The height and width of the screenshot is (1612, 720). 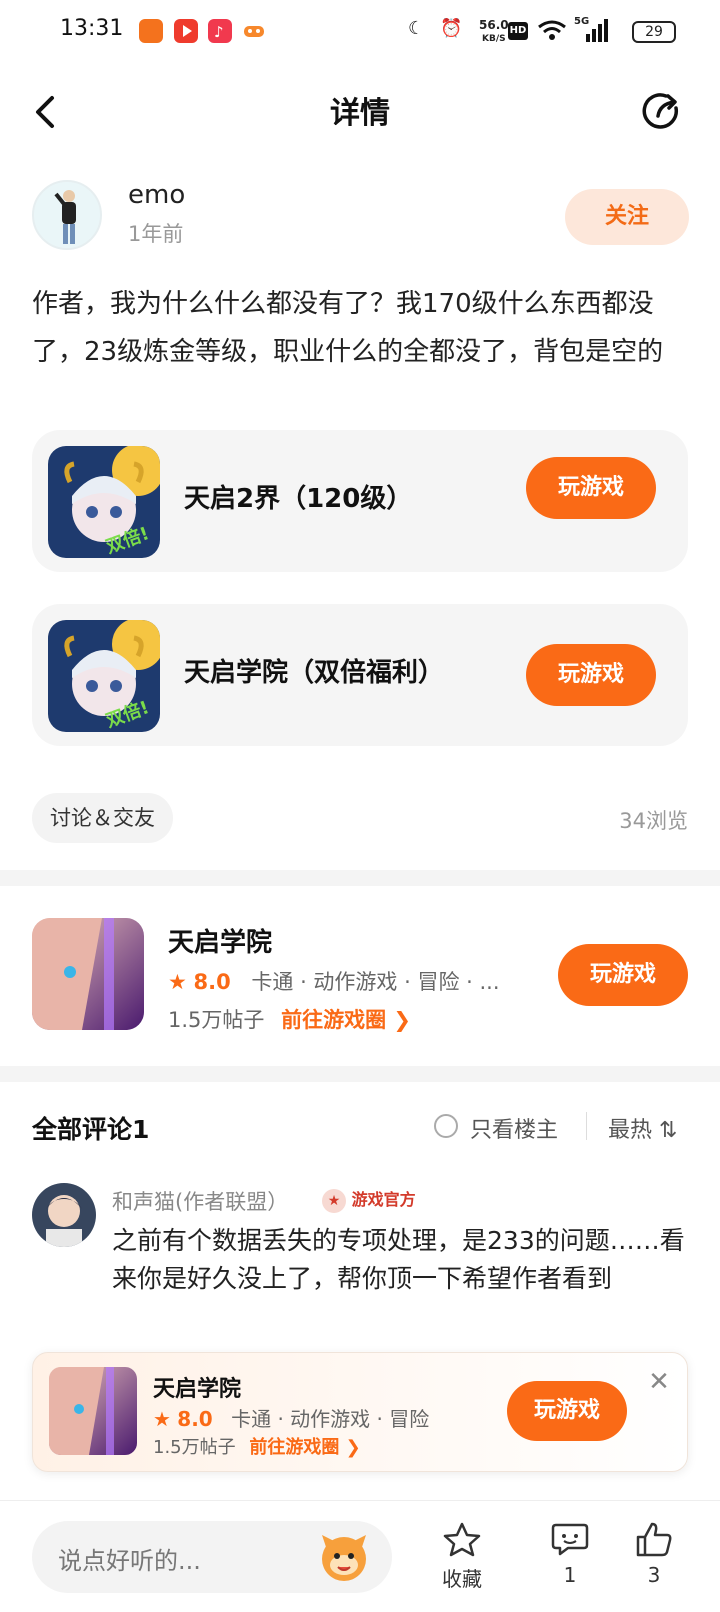 What do you see at coordinates (330, 1419) in the screenshot?
I see `floating-game-tags: 卡通 · 动作游戏 · 冒险` at bounding box center [330, 1419].